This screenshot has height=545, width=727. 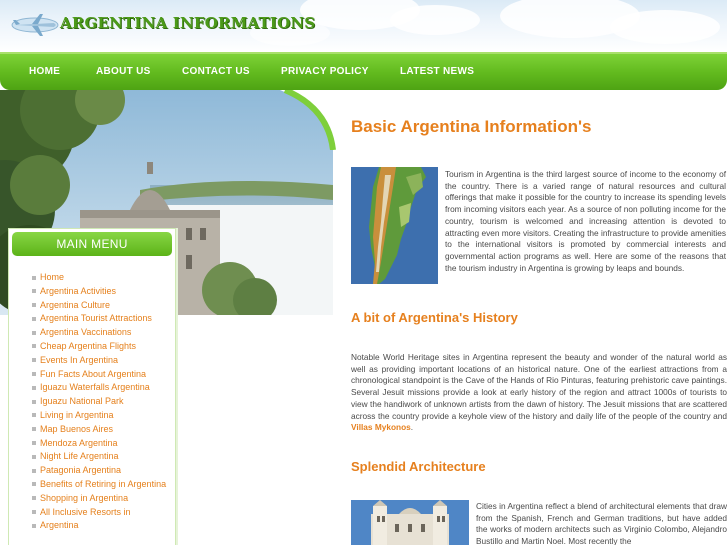 What do you see at coordinates (104, 347) in the screenshot?
I see `menu-item-cheap-flights: Cheap Argentina Flights` at bounding box center [104, 347].